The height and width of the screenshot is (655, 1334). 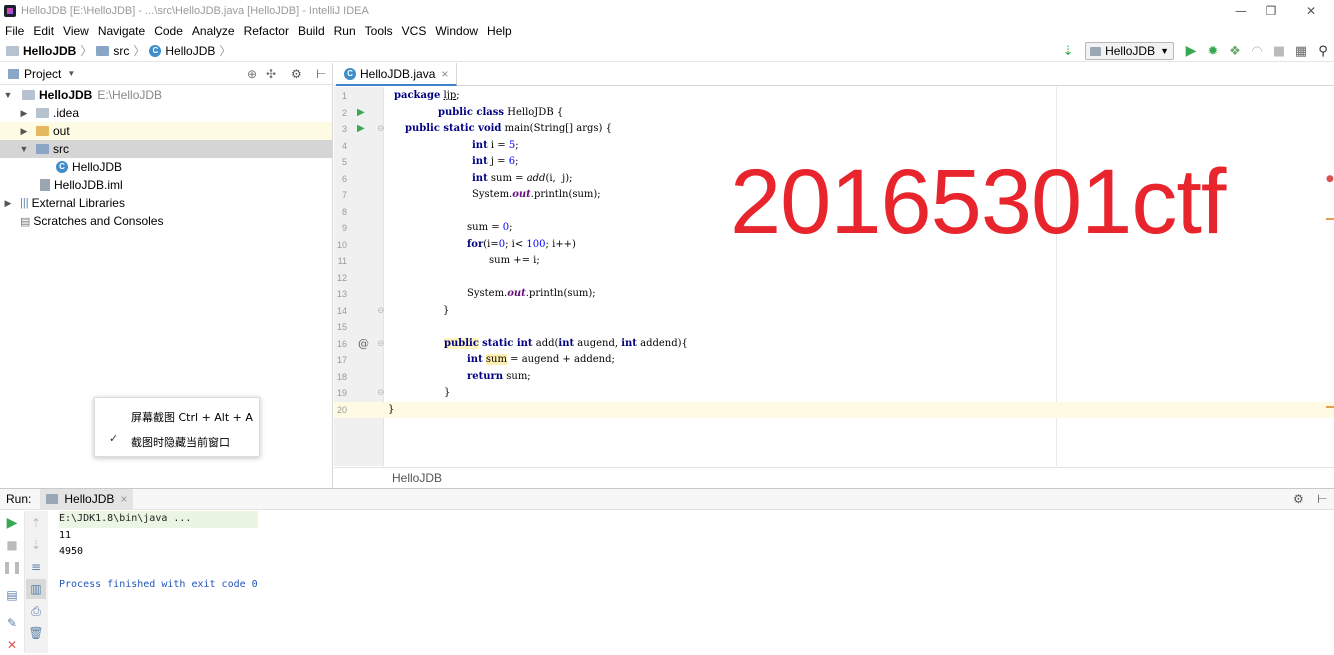 What do you see at coordinates (49, 51) in the screenshot?
I see `crumb-project: HelloJDB` at bounding box center [49, 51].